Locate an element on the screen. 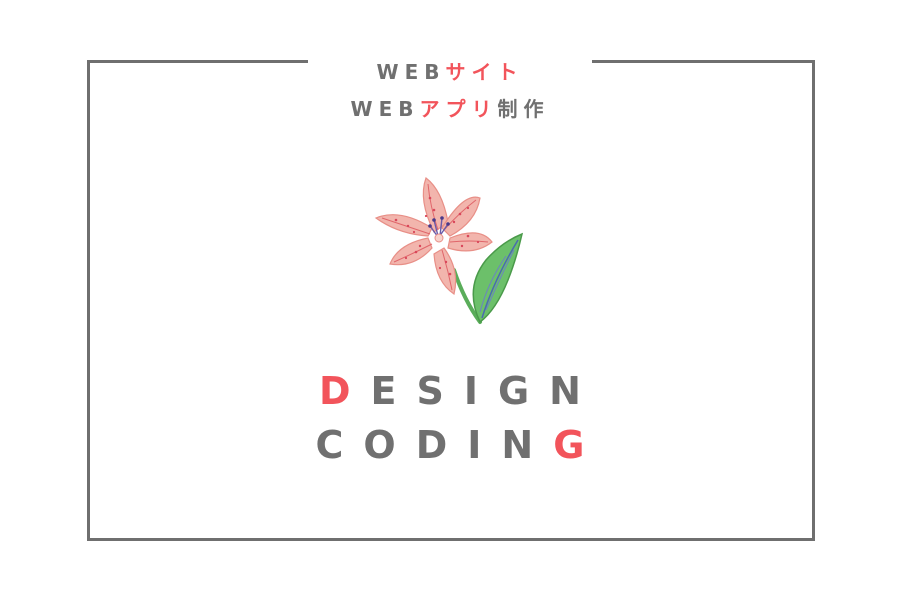  headline-design-rest: ESIGN is located at coordinates (485, 391).